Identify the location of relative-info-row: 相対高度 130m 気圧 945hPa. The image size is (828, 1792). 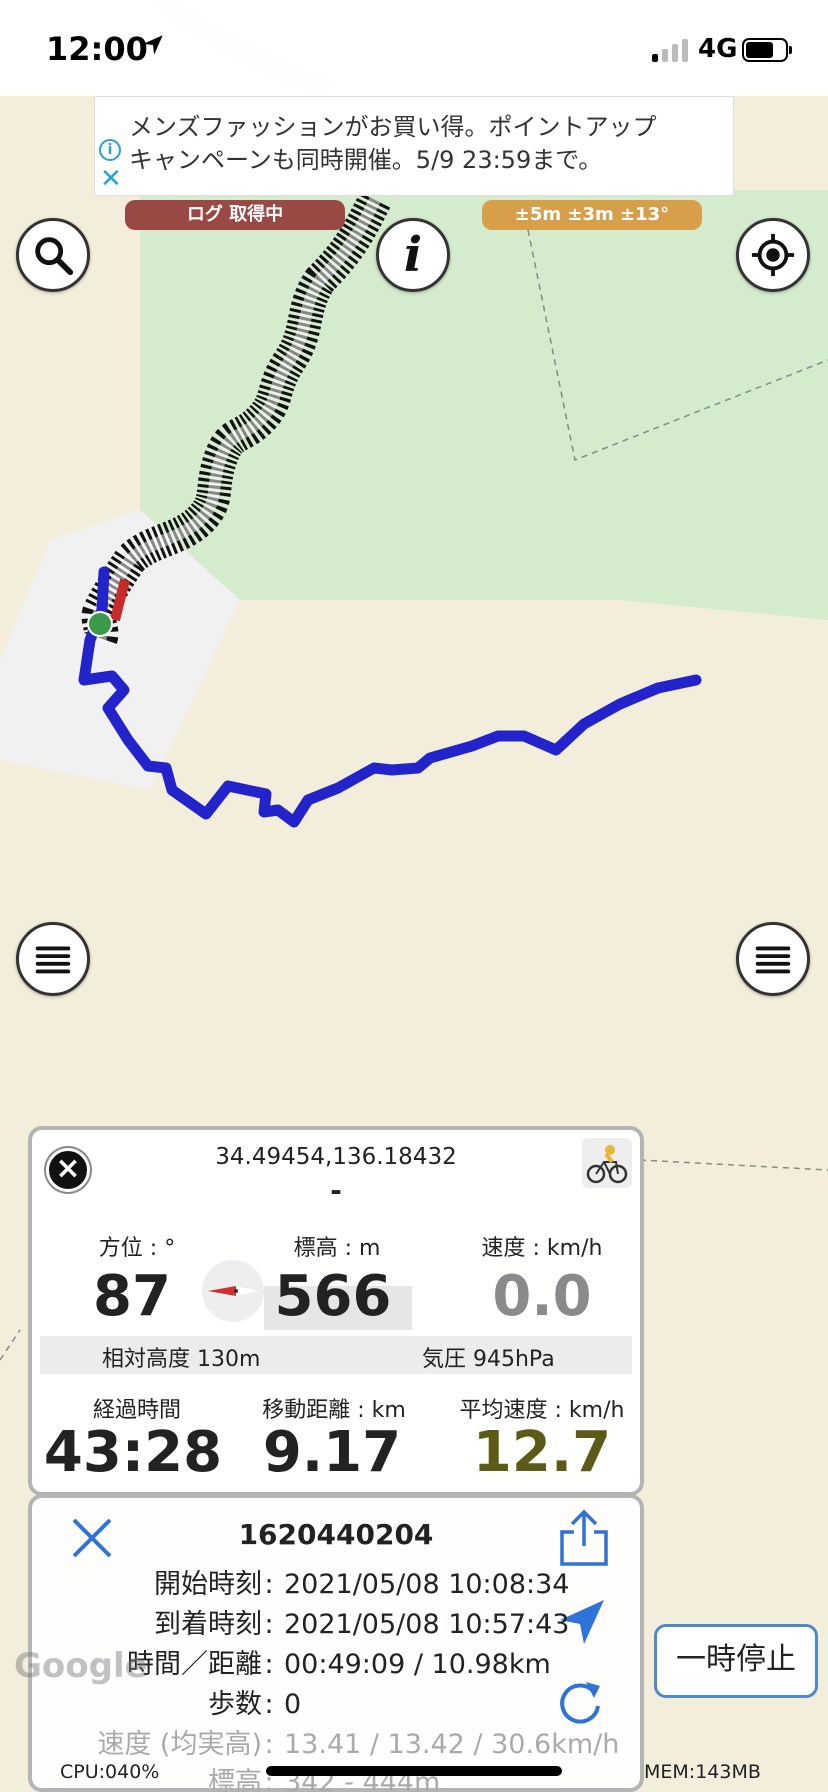
(336, 1355).